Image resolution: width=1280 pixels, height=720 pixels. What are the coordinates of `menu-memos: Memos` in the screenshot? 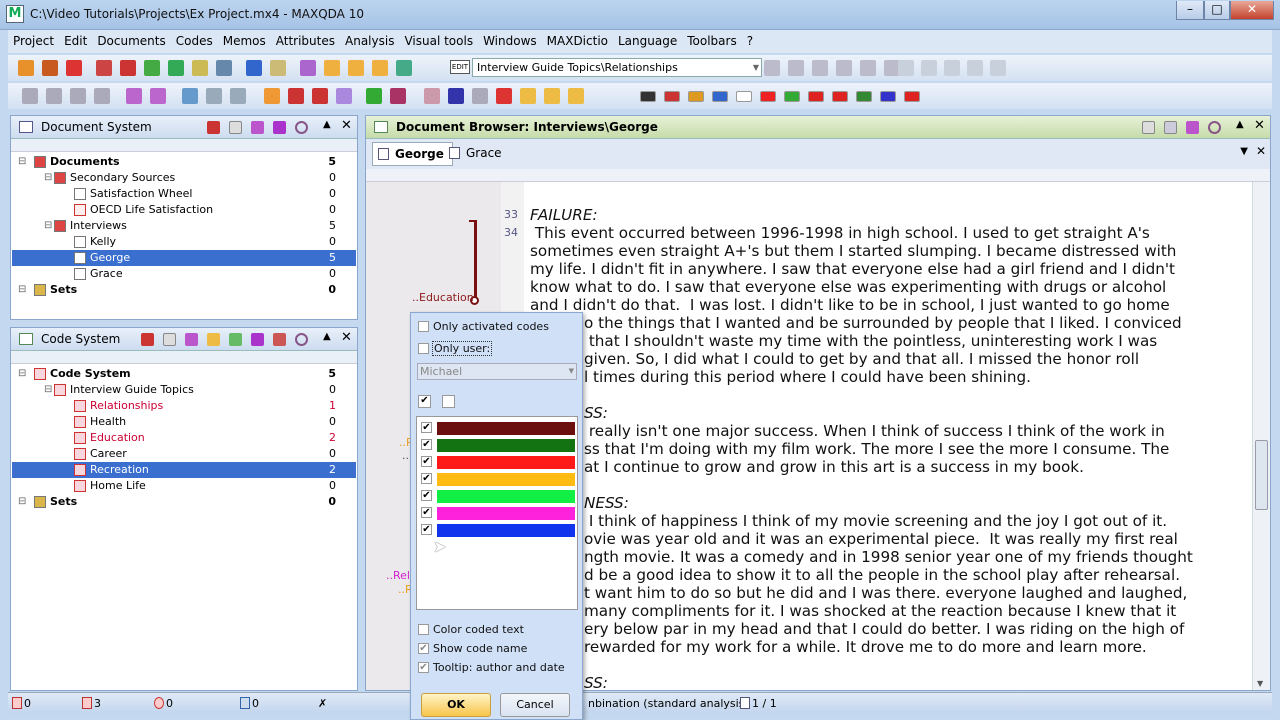 It's located at (244, 41).